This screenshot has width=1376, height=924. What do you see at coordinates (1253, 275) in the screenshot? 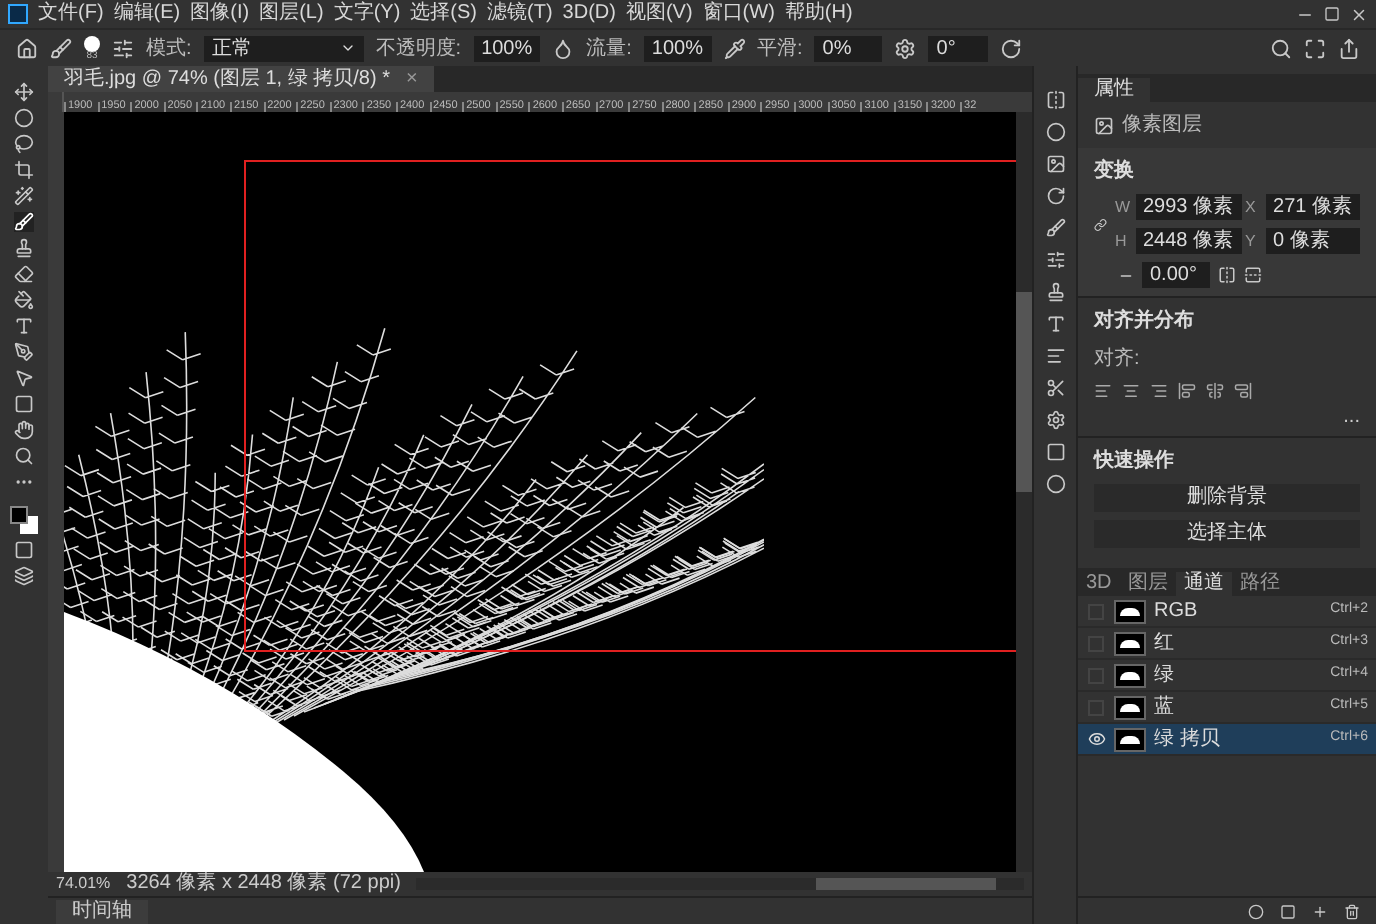
I see `flip-vertical-icon` at bounding box center [1253, 275].